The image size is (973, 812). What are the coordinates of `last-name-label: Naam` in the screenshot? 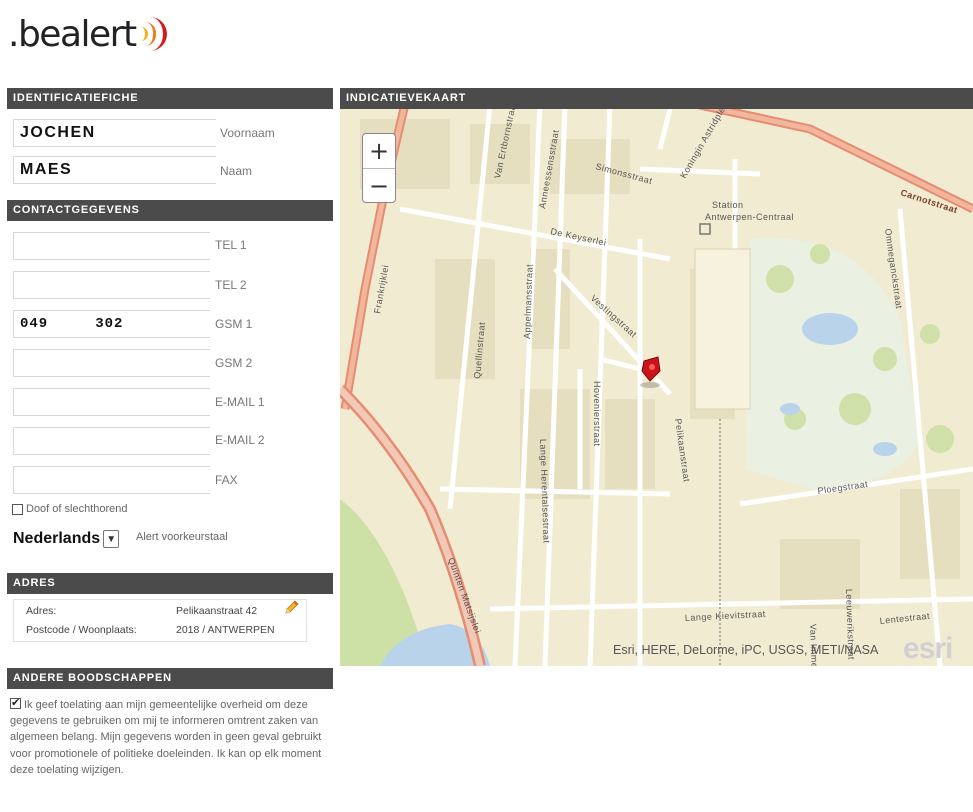 It's located at (236, 171).